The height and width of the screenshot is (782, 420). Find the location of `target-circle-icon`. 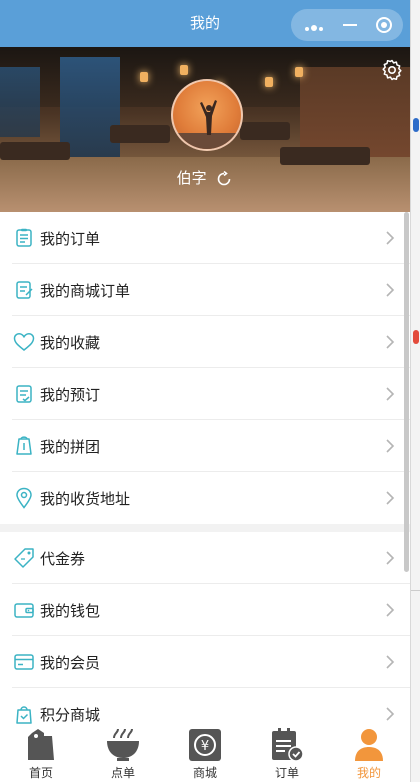

target-circle-icon is located at coordinates (384, 25).